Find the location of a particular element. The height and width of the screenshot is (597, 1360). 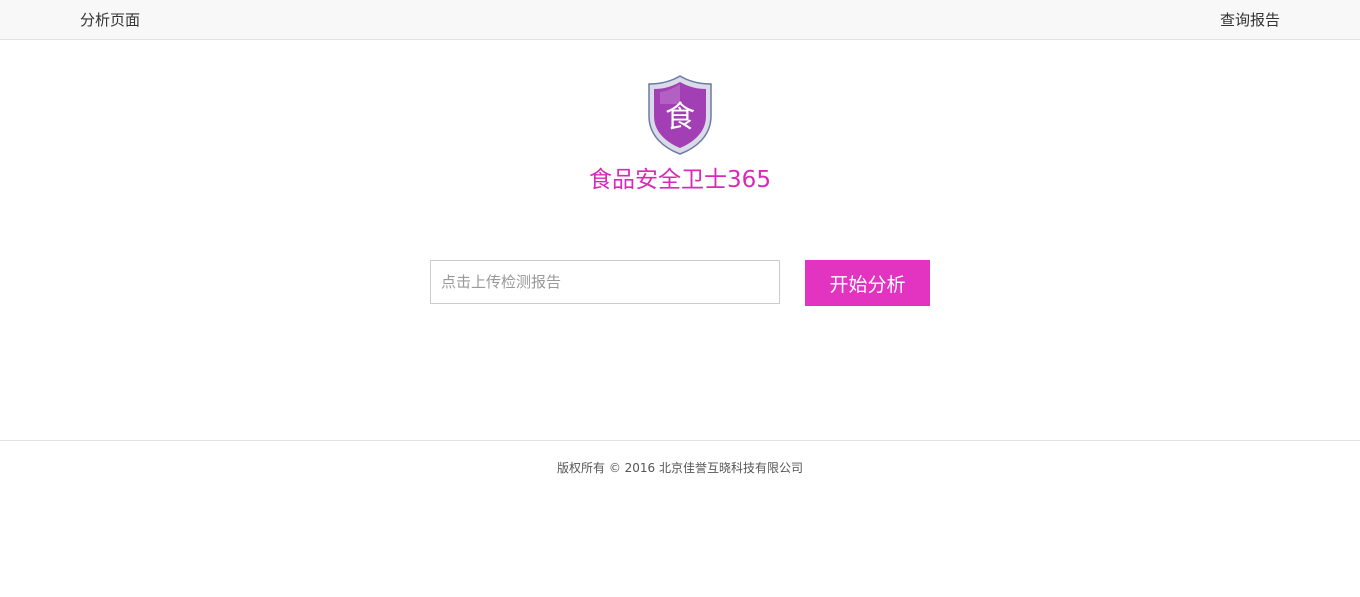

upload-report-input is located at coordinates (605, 282).